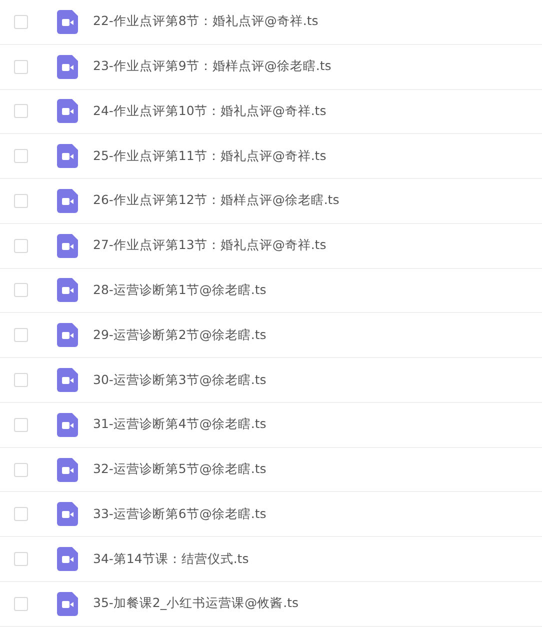  What do you see at coordinates (209, 245) in the screenshot?
I see `file-name: 27-作业点评第13节：婚礼点评@奇祥.ts` at bounding box center [209, 245].